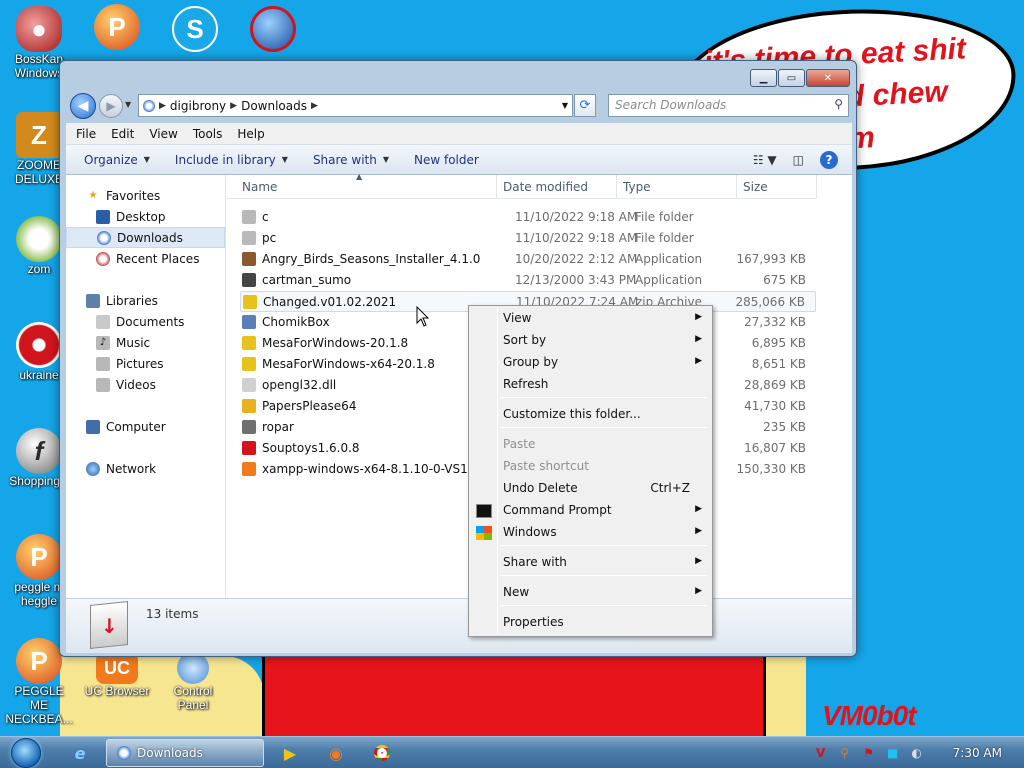 The image size is (1024, 768). What do you see at coordinates (136, 426) in the screenshot?
I see `nav-label: Computer` at bounding box center [136, 426].